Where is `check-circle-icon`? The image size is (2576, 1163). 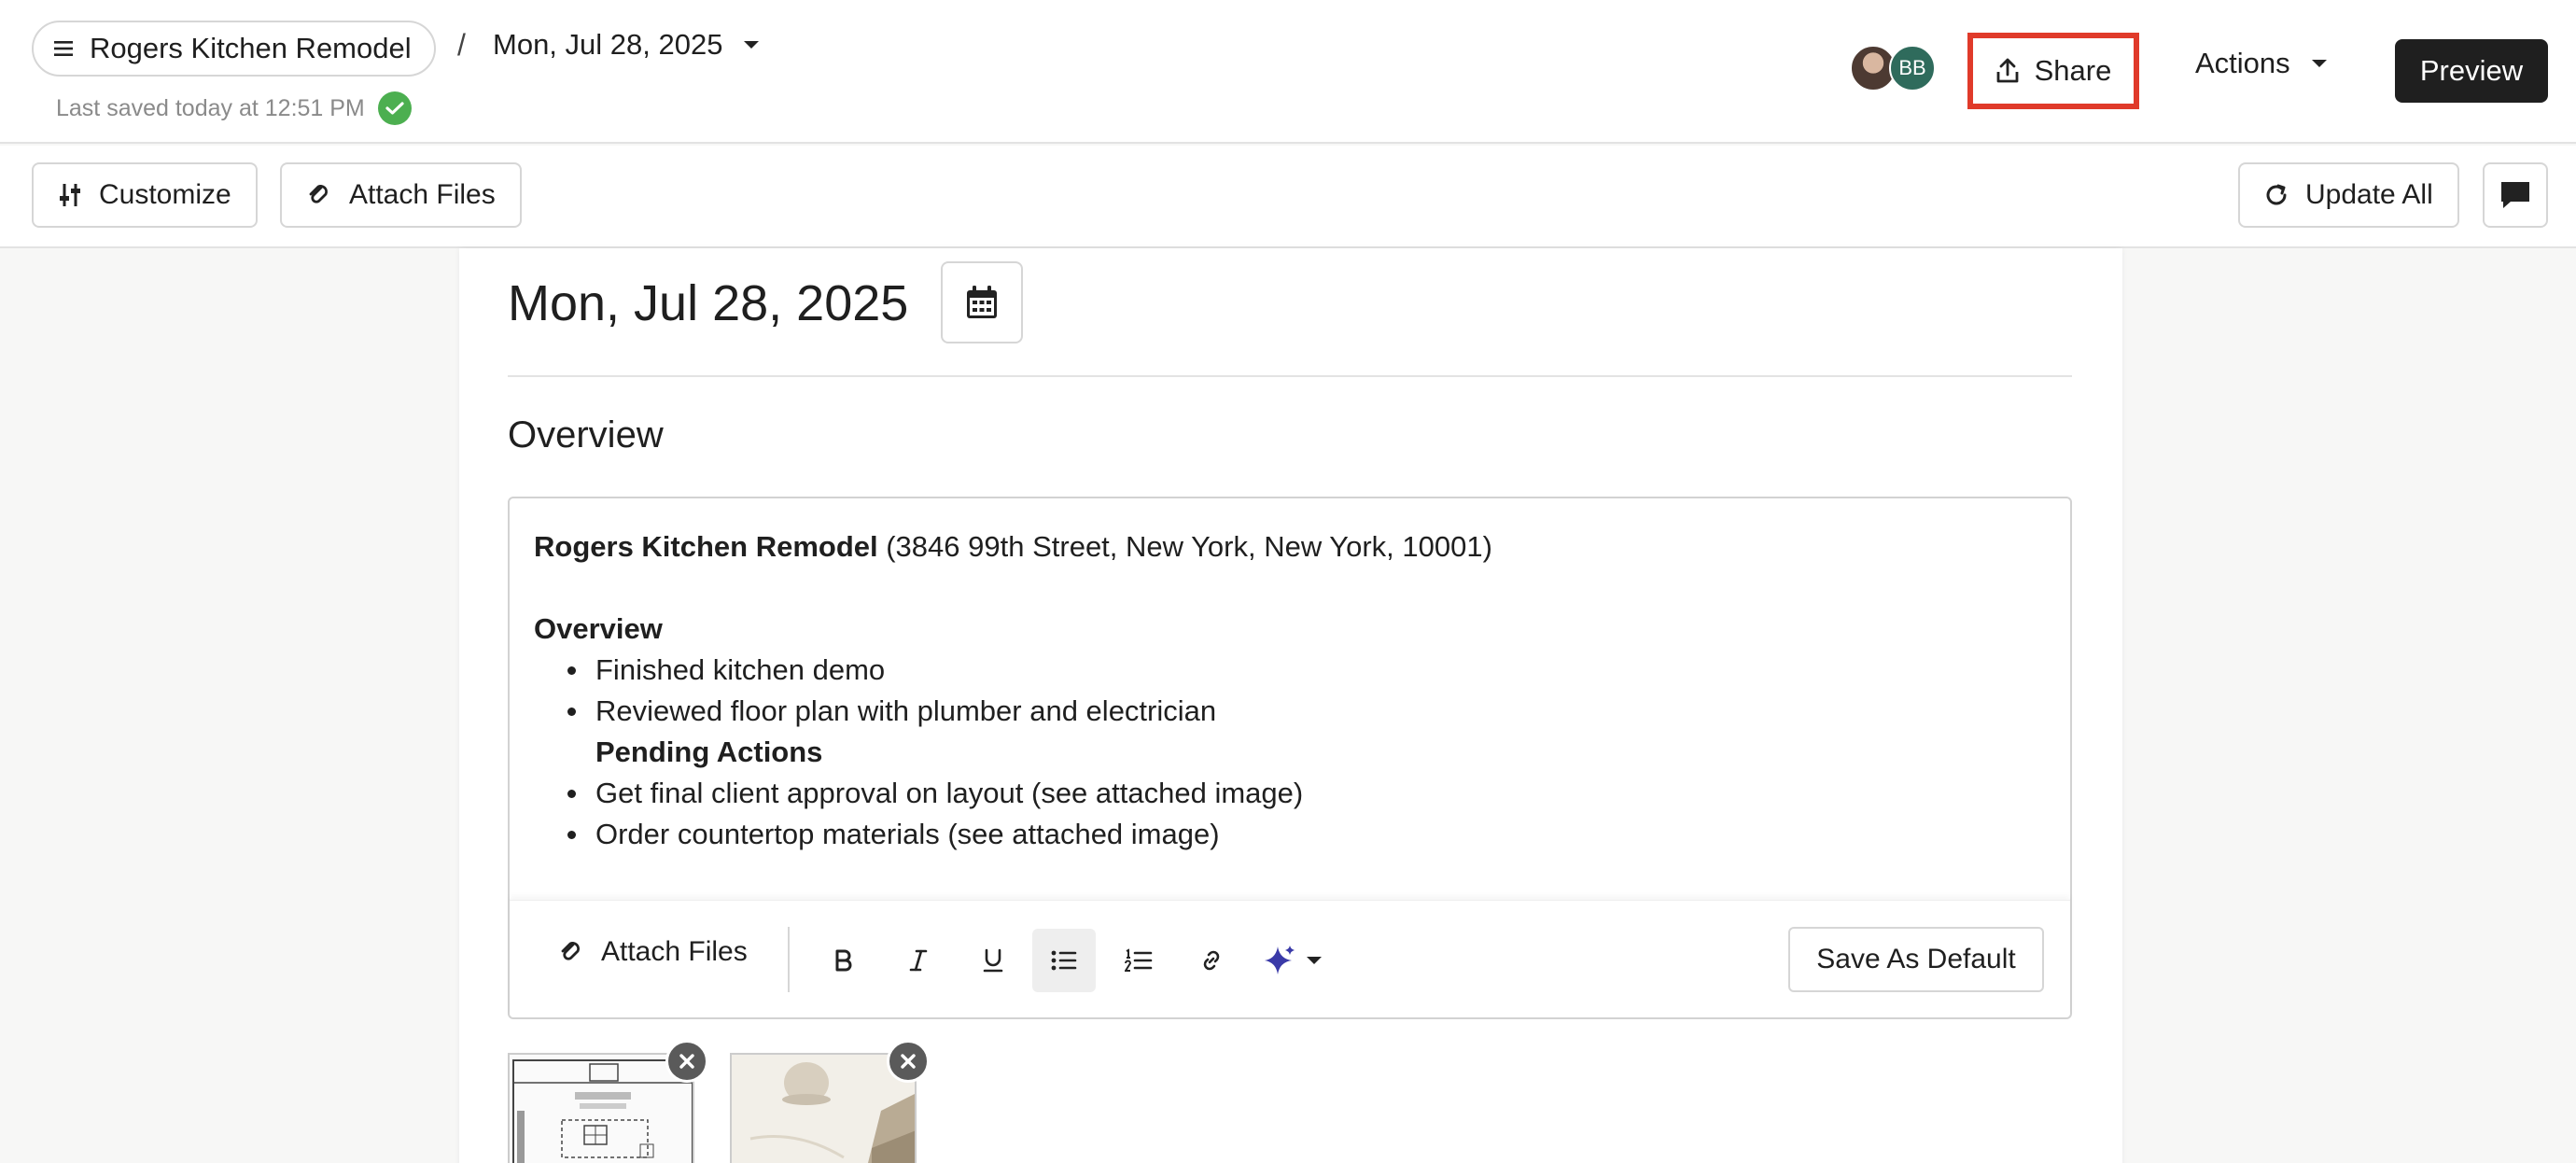
check-circle-icon is located at coordinates (394, 108).